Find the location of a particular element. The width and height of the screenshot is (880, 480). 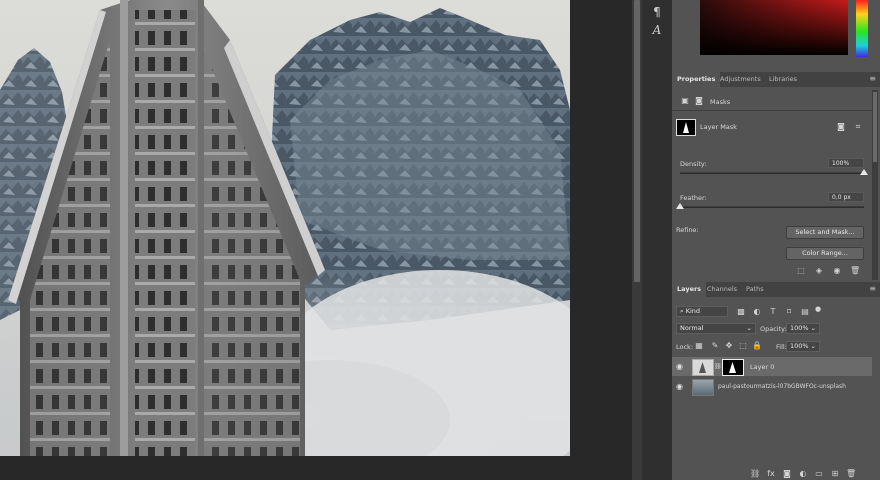

filter-toggle-icon: ● is located at coordinates (818, 309).